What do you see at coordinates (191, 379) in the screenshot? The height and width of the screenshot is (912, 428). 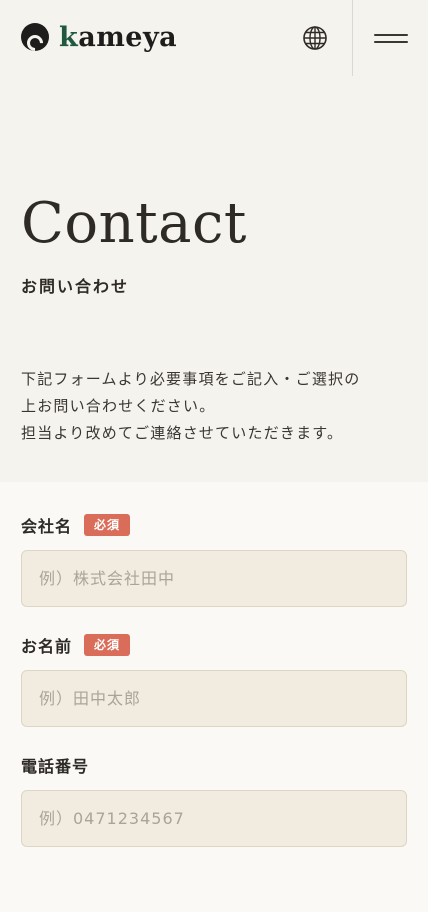 I see `intro-line: 下記フォームより必要事項をご記入・ご選択の` at bounding box center [191, 379].